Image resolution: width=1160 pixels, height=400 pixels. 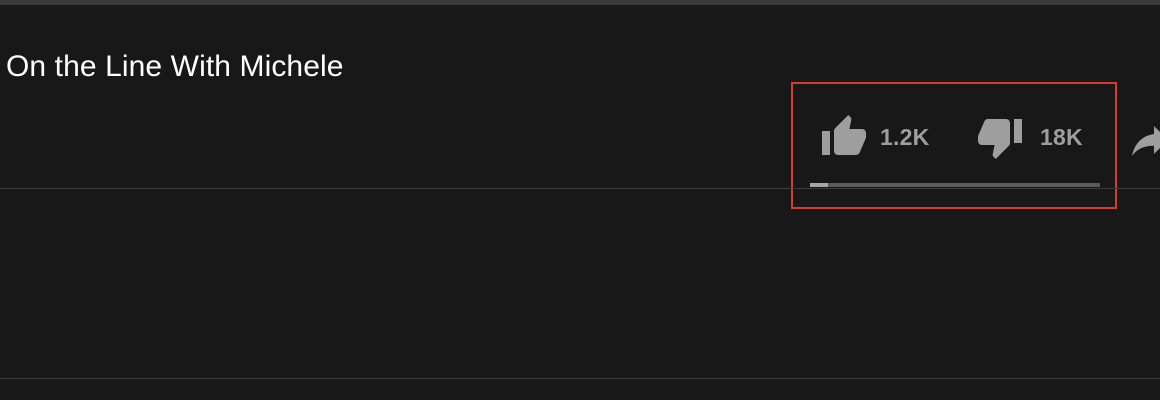 What do you see at coordinates (955, 185) in the screenshot?
I see `sentiment-bar` at bounding box center [955, 185].